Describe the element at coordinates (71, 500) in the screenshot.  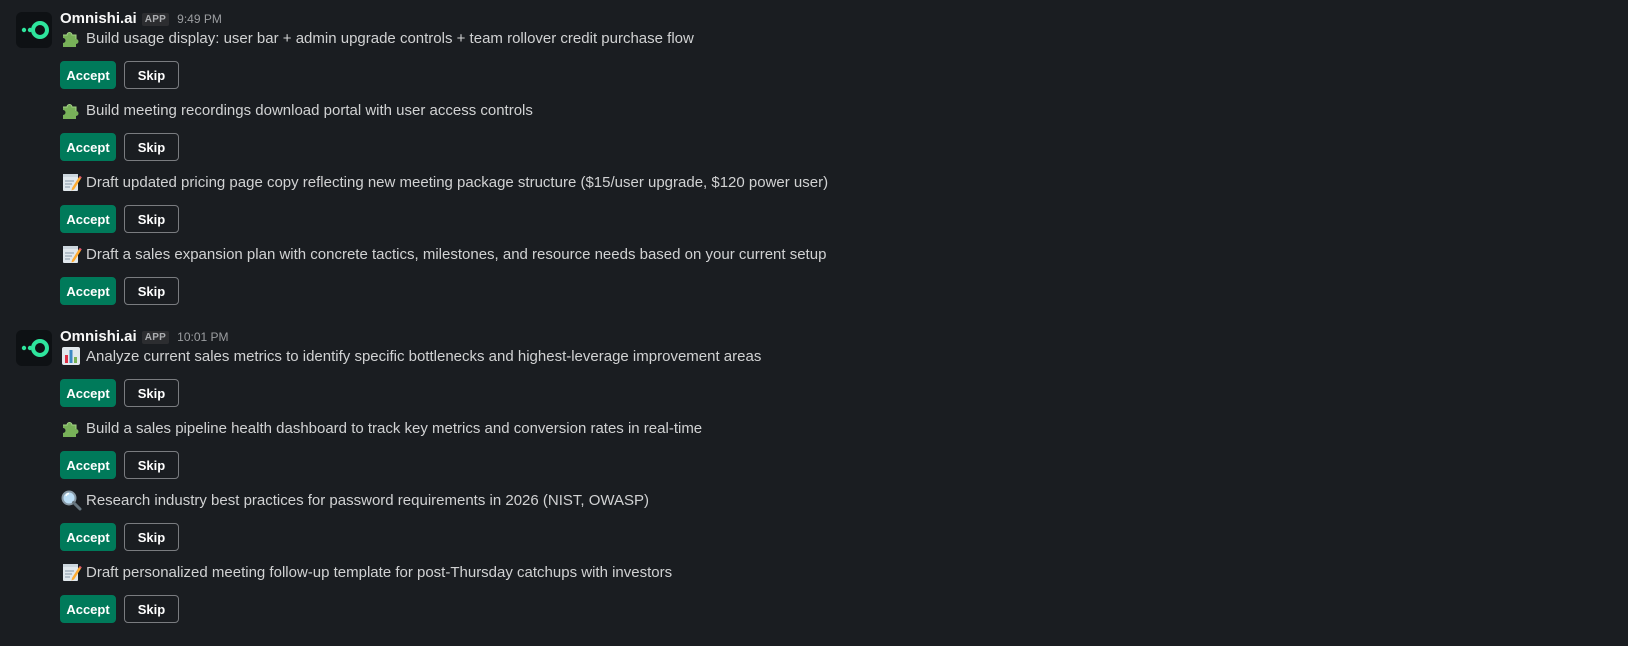
I see `magnifying-glass-icon` at that location.